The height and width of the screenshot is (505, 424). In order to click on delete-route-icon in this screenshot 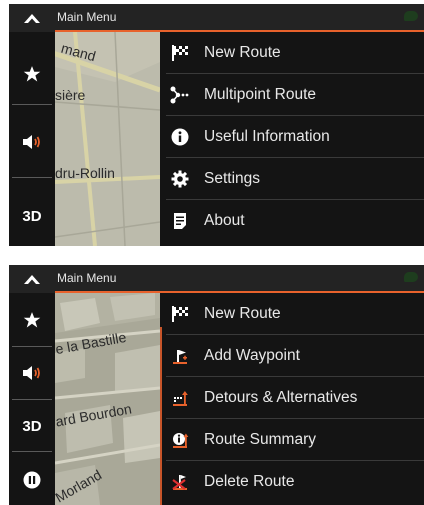, I will do `click(180, 482)`.